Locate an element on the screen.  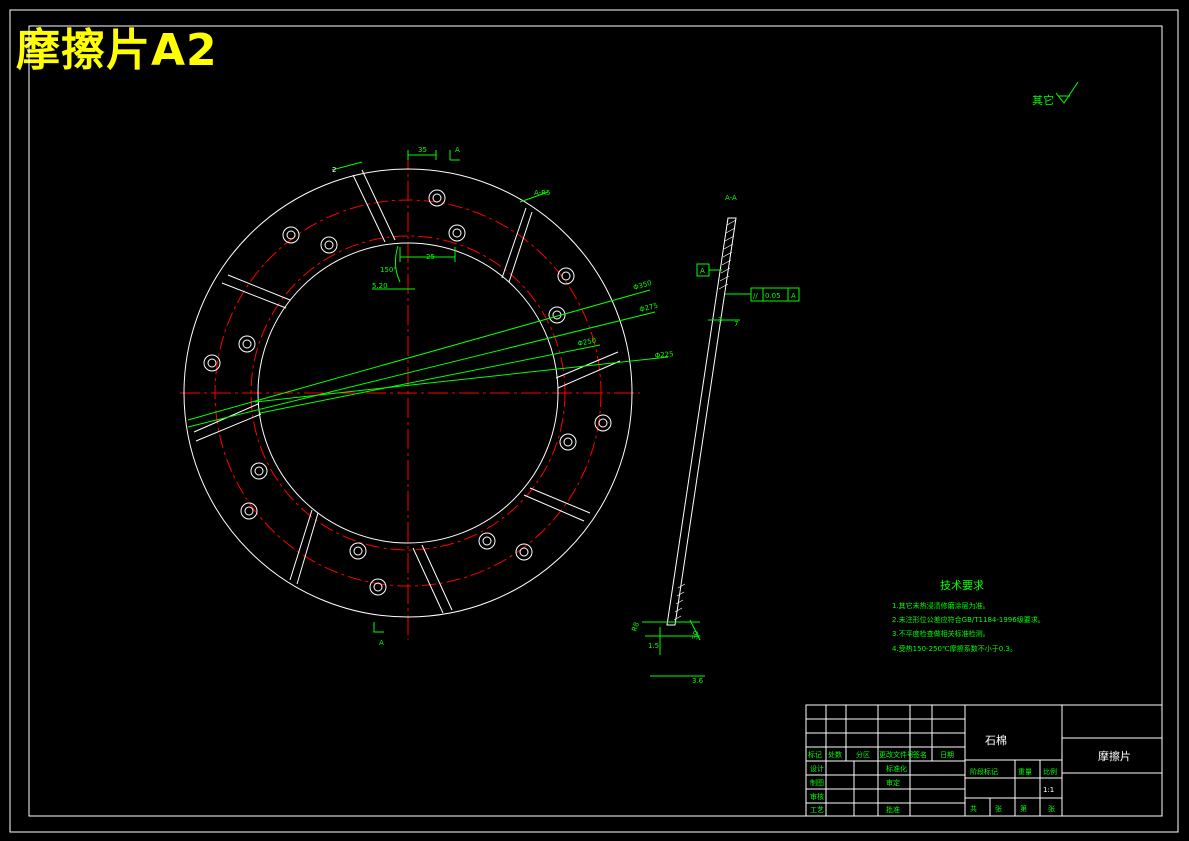
stage-mark: 阶段标记 is located at coordinates (984, 771).